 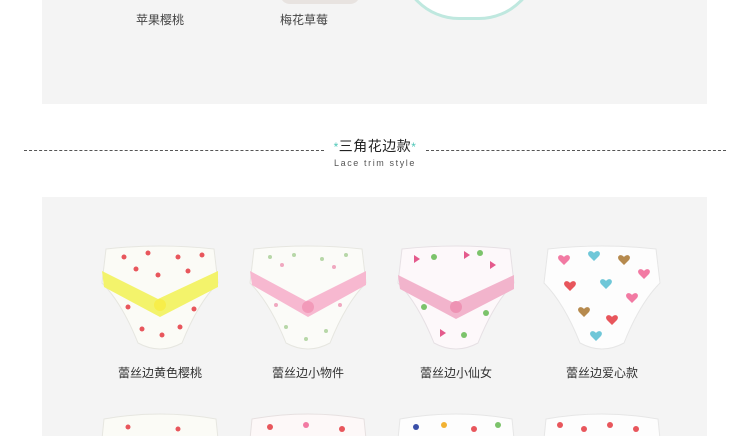 What do you see at coordinates (159, 20) in the screenshot?
I see `product-label: 苹果樱桃` at bounding box center [159, 20].